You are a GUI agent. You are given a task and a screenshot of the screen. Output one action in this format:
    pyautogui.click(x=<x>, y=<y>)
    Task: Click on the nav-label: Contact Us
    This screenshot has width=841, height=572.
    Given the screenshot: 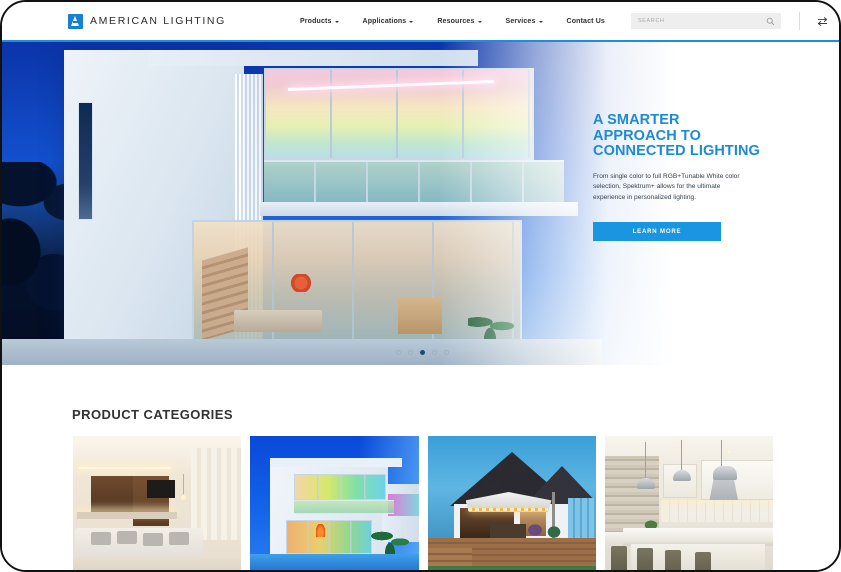 What is the action you would take?
    pyautogui.click(x=585, y=21)
    